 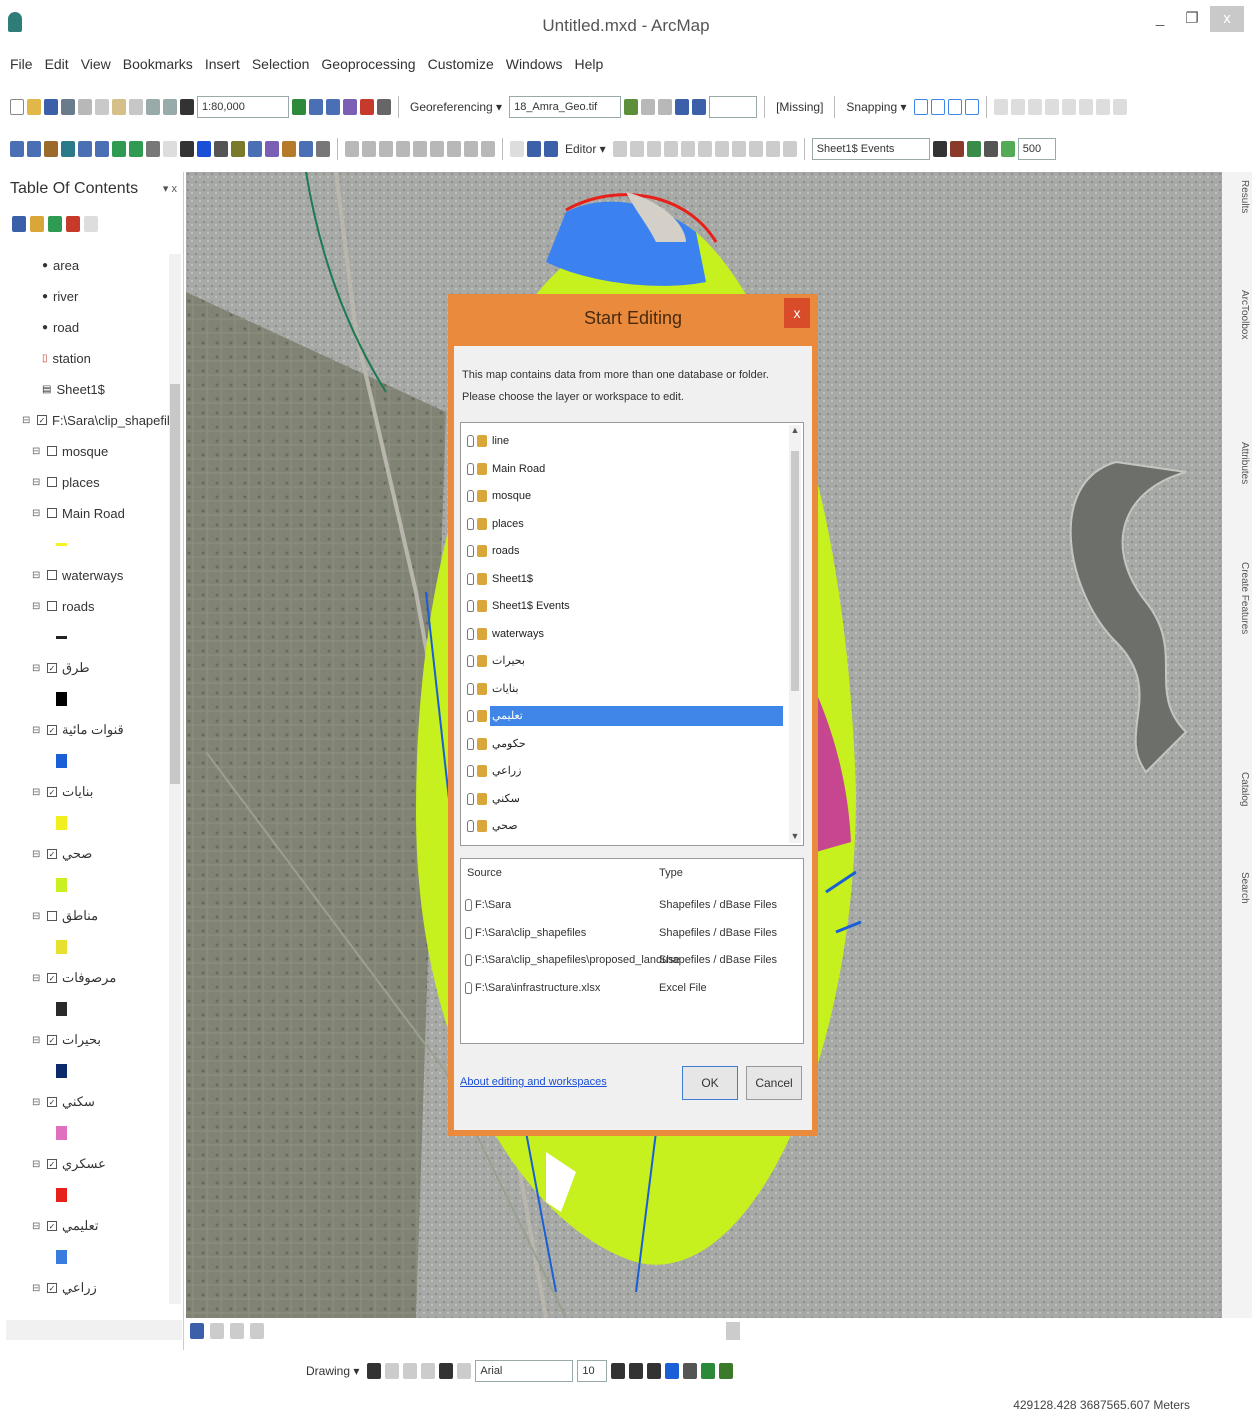 What do you see at coordinates (973, 149) in the screenshot?
I see `flicker-icon` at bounding box center [973, 149].